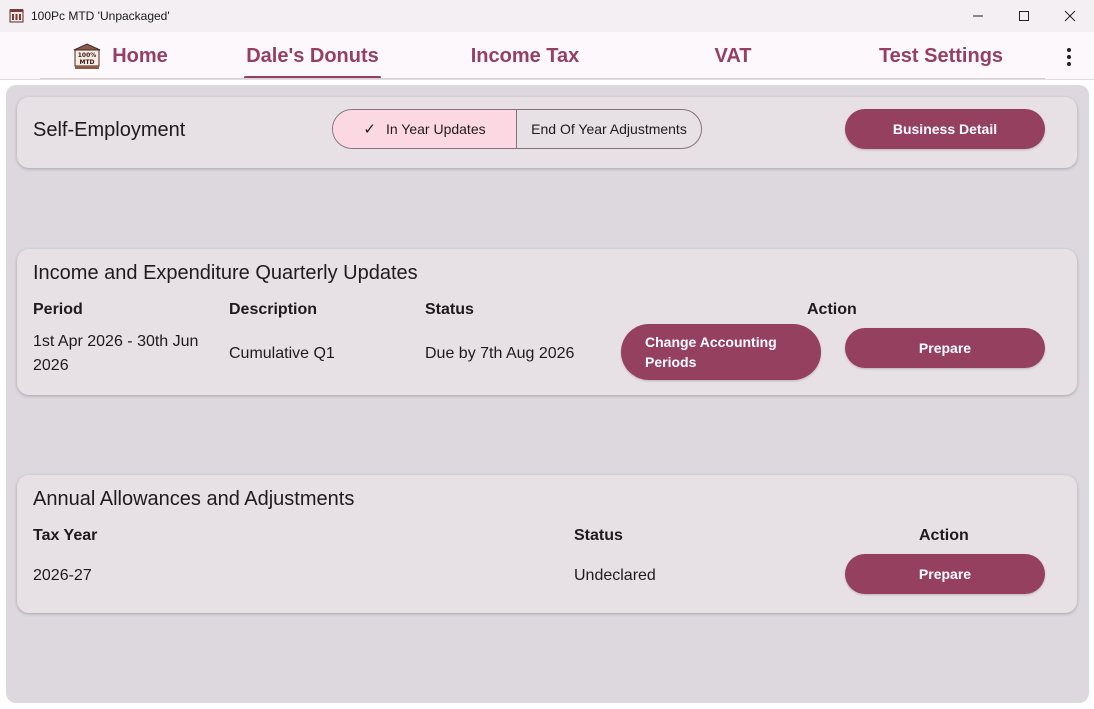 The image size is (1094, 709). I want to click on tab-dales-donuts-label: Dale's Donuts, so click(312, 55).